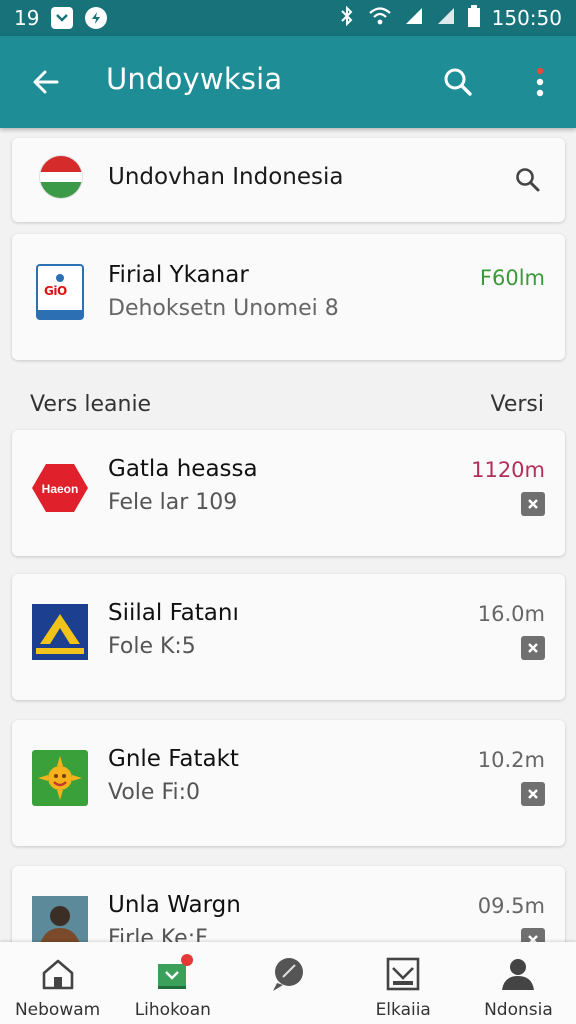  I want to click on wifi-icon, so click(380, 18).